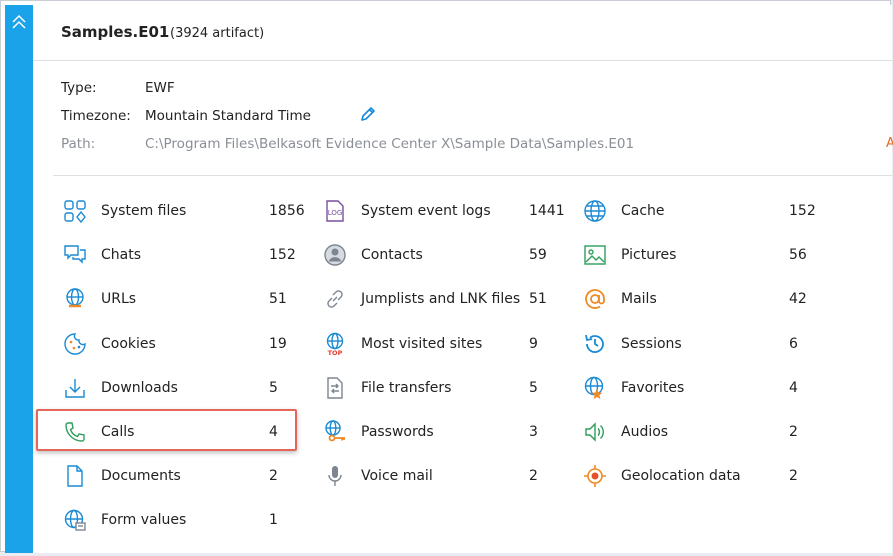  What do you see at coordinates (422, 344) in the screenshot?
I see `category-label: Most visited sites` at bounding box center [422, 344].